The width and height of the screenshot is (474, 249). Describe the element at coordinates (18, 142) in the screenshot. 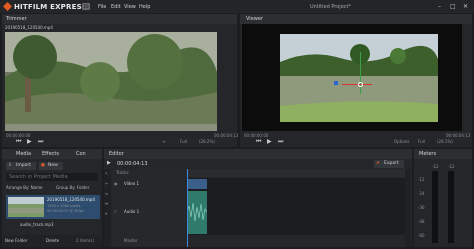

I see `step-back-icon: ⏮` at that location.